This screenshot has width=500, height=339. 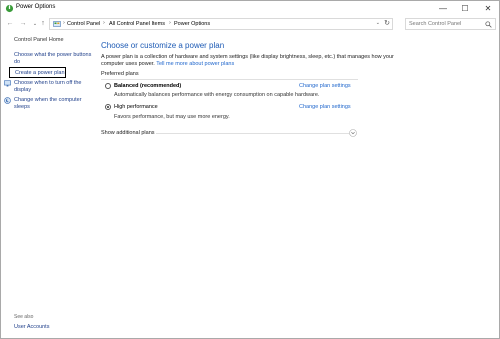 I want to click on page-title: Choose or customize a power plan, so click(x=163, y=45).